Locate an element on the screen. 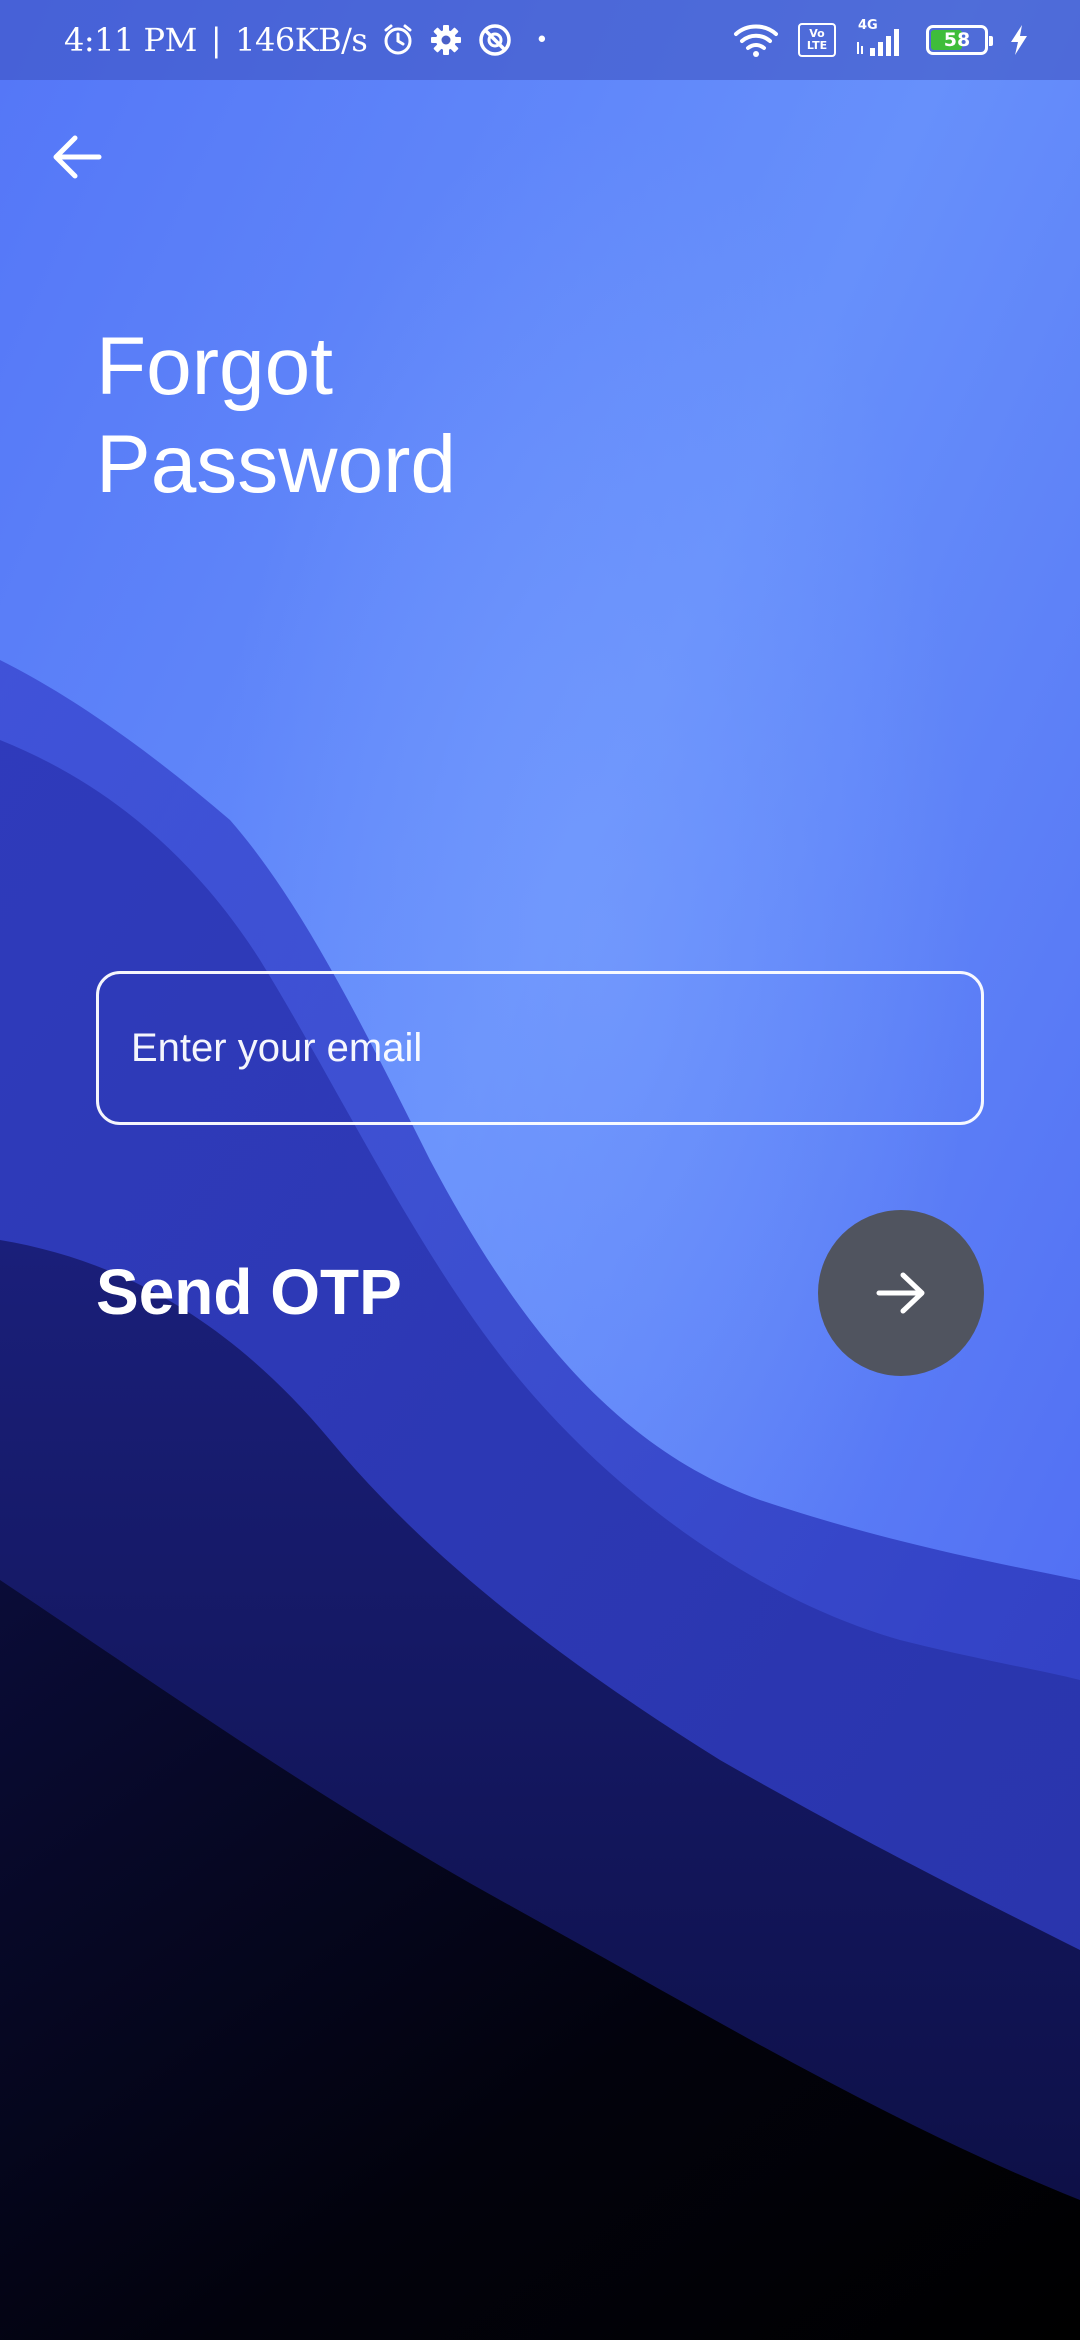  send-otp-label: Send OTP is located at coordinates (249, 1292).